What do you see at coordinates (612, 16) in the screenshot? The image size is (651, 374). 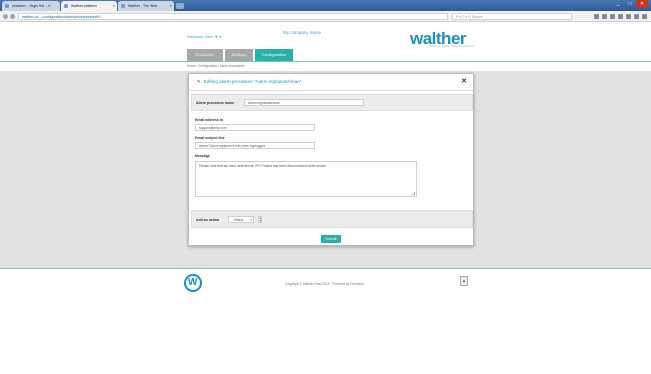 I see `download-icon` at bounding box center [612, 16].